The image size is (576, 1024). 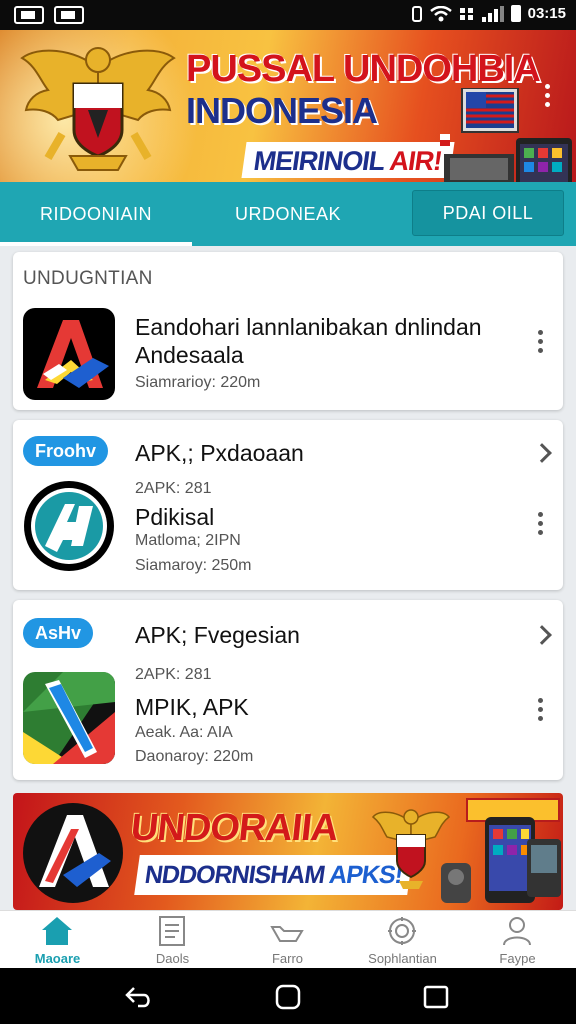 What do you see at coordinates (440, 13) in the screenshot?
I see `wifi-icon` at bounding box center [440, 13].